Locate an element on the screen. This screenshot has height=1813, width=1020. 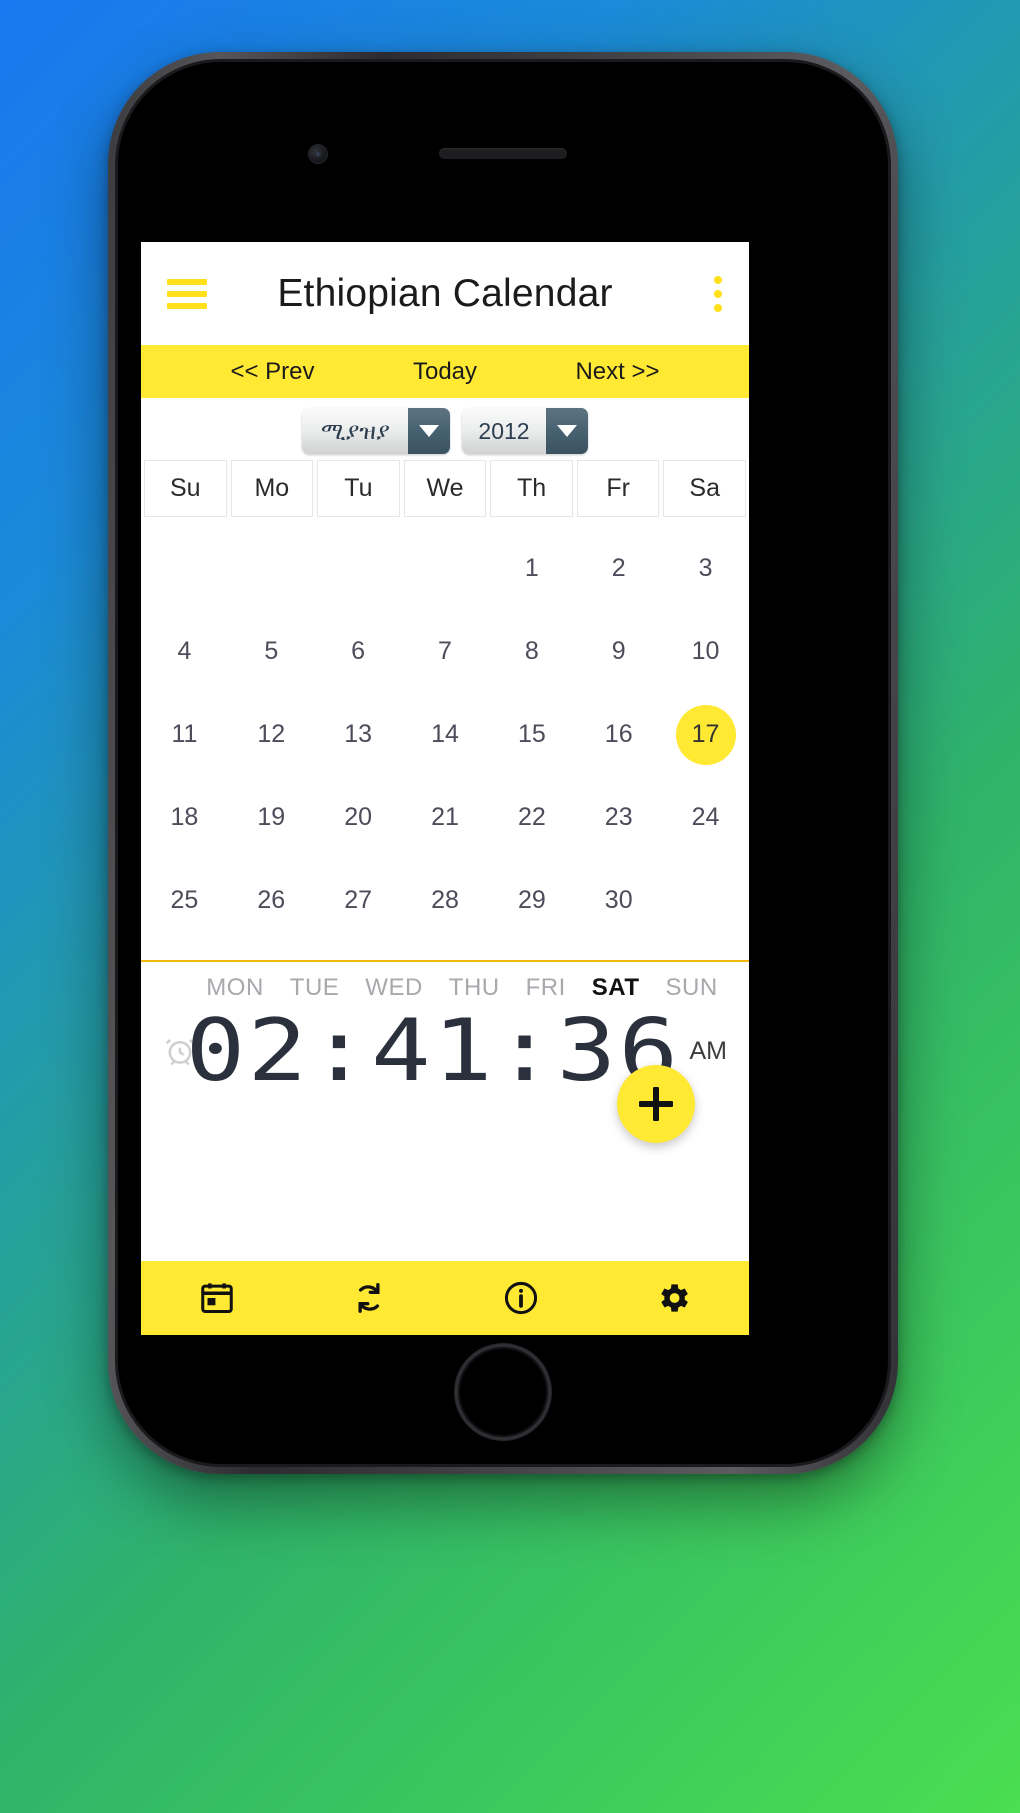
day-cell: 12 is located at coordinates (271, 734).